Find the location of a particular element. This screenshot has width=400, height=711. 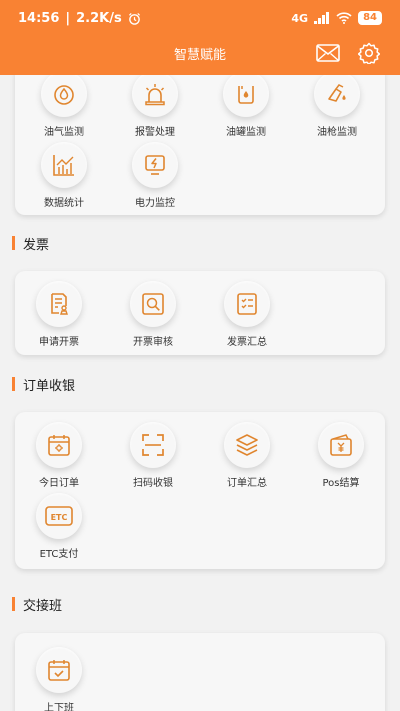

item-label: 油罐监测 is located at coordinates (246, 132).